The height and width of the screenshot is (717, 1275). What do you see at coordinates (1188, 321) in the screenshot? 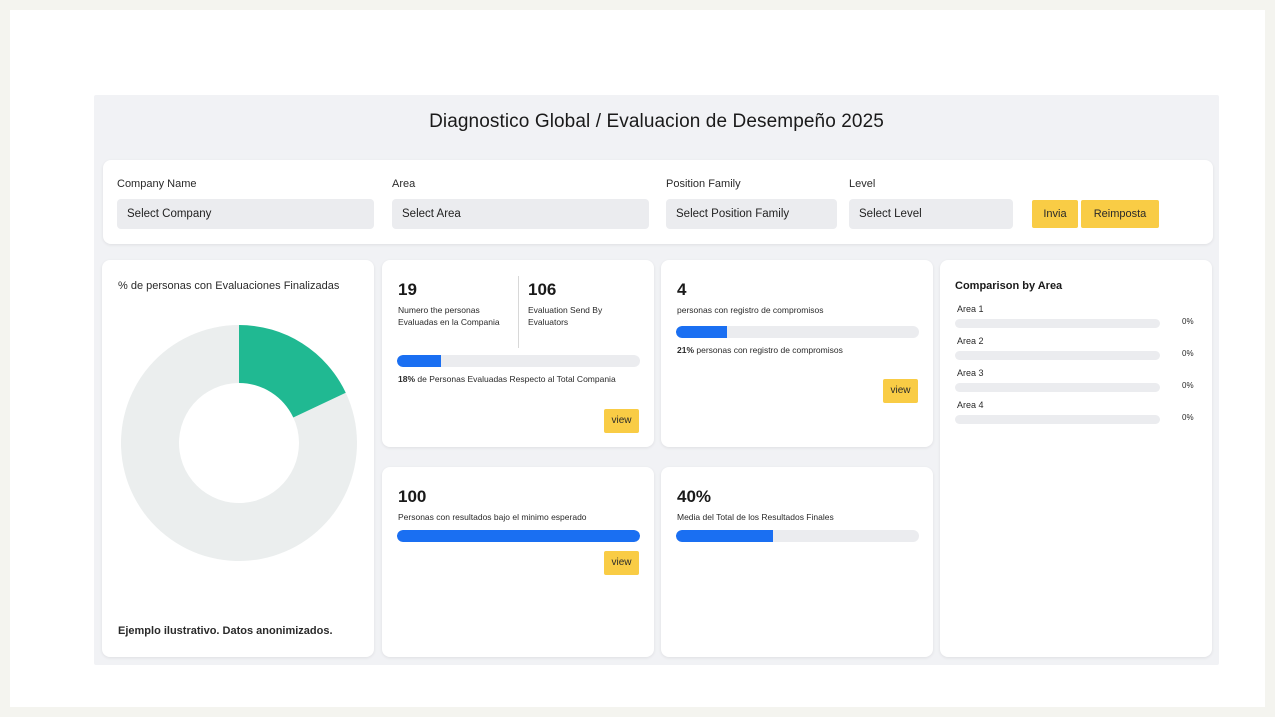
I see `area-1-pct: 0%` at bounding box center [1188, 321].